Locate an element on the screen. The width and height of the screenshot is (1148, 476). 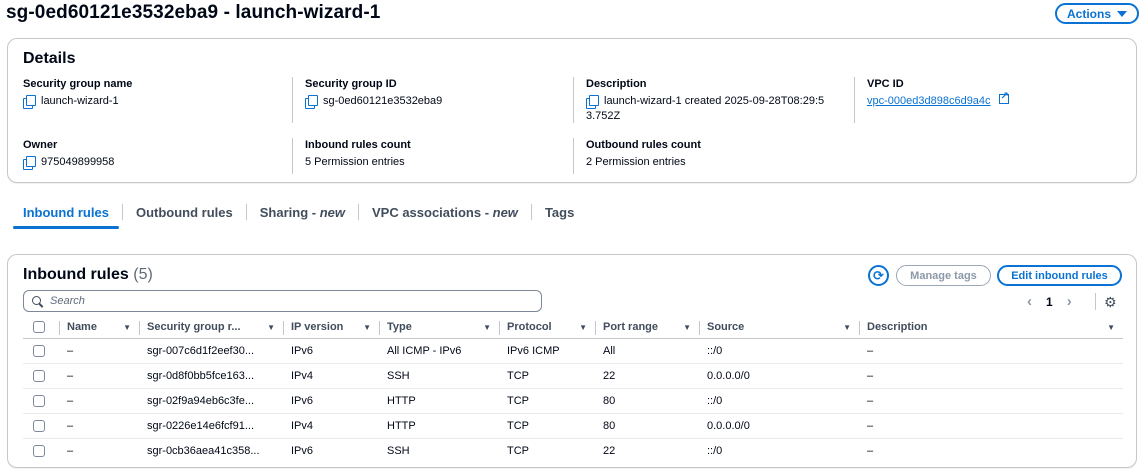
search-input is located at coordinates (290, 301).